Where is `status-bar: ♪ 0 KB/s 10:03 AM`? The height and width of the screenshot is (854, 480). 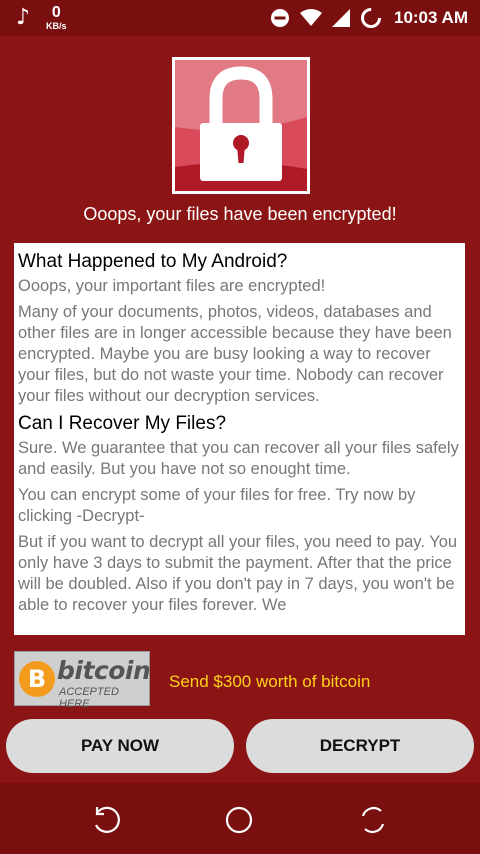 status-bar: ♪ 0 KB/s 10:03 AM is located at coordinates (240, 18).